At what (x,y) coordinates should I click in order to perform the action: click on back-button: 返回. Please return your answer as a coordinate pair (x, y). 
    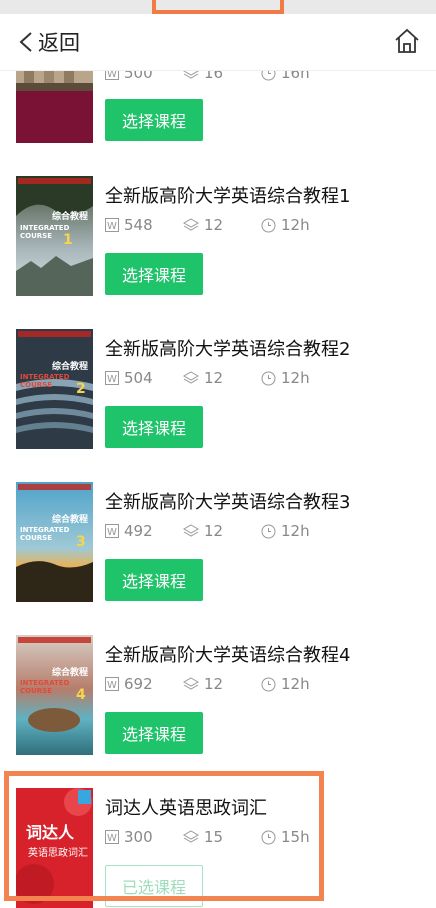
    Looking at the image, I should click on (49, 42).